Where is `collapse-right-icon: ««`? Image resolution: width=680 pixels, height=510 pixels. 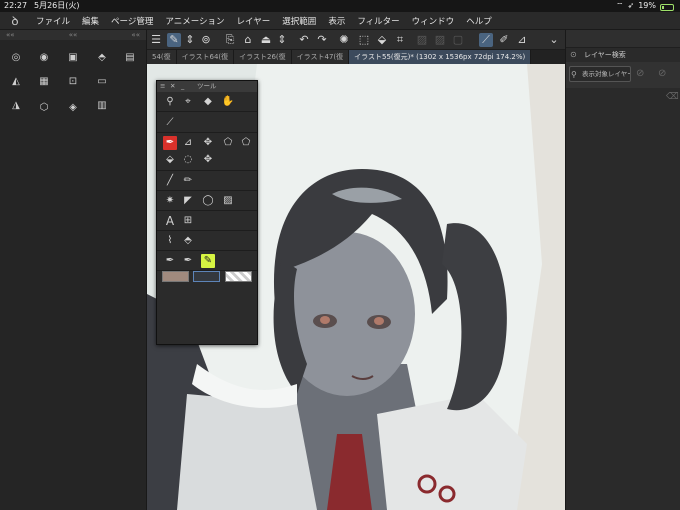 collapse-right-icon: «« is located at coordinates (135, 35).